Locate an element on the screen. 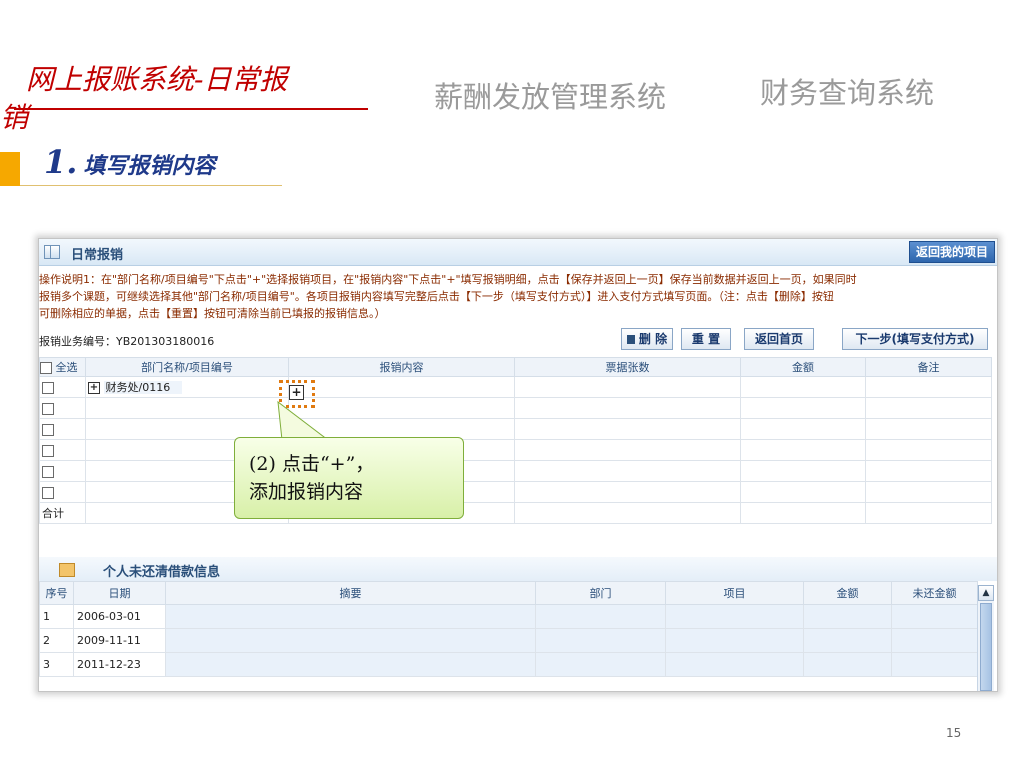  scroll-thumb is located at coordinates (986, 647).